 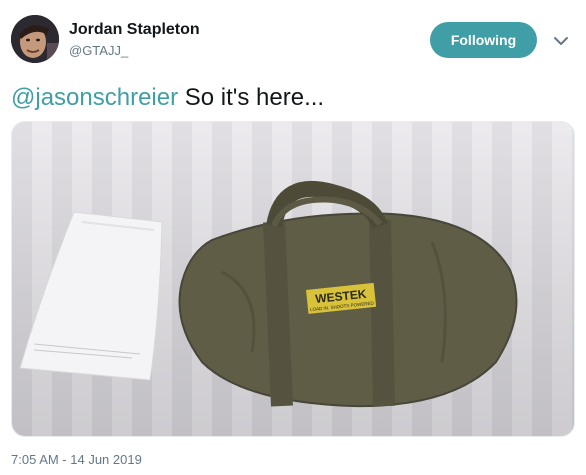 I want to click on author-handle: @GTAJJ_, so click(x=98, y=50).